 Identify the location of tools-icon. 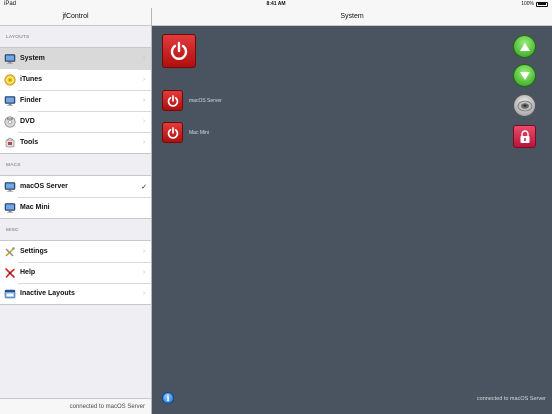
(10, 143).